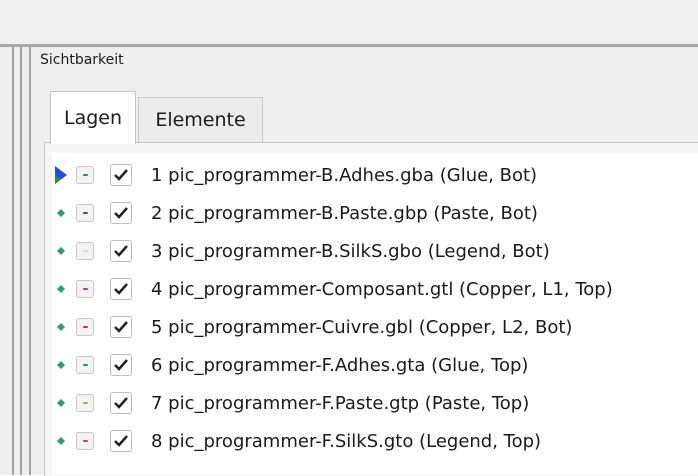 The width and height of the screenshot is (698, 476). Describe the element at coordinates (200, 119) in the screenshot. I see `tab-elements: Elemente` at that location.